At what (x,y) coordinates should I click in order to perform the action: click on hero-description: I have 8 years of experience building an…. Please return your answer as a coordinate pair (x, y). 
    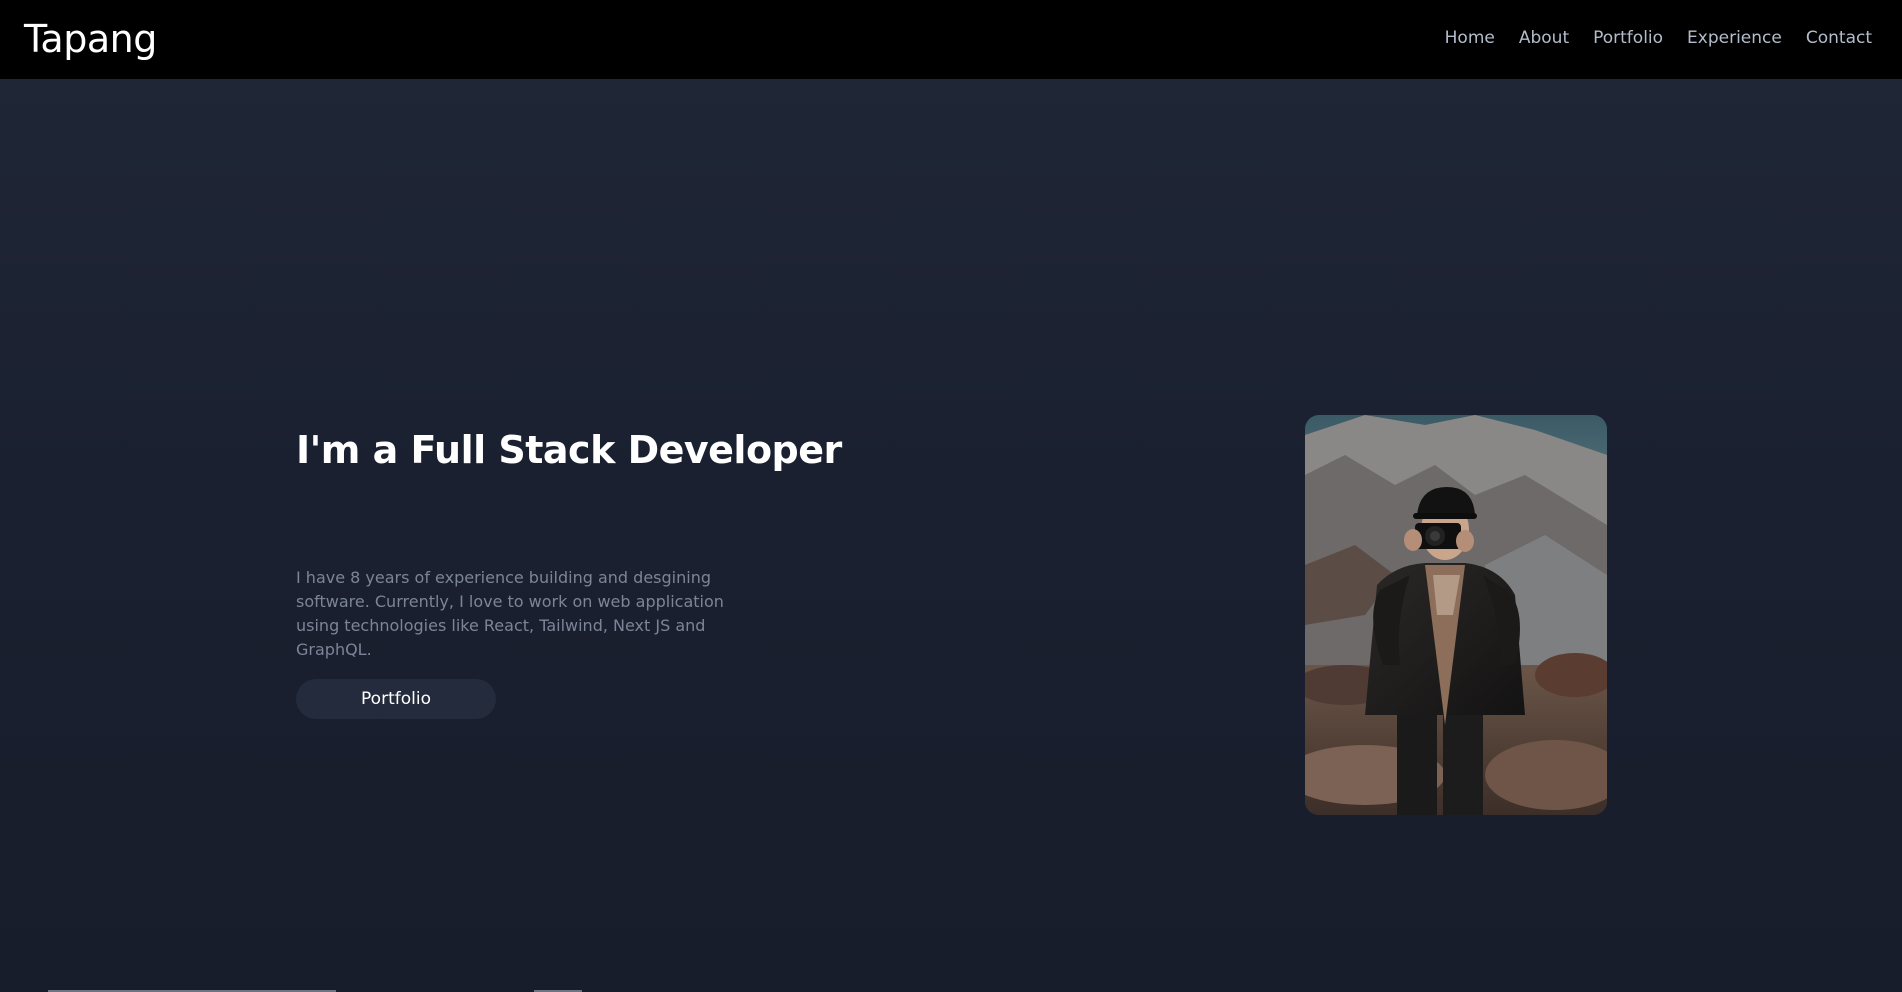
    Looking at the image, I should click on (510, 613).